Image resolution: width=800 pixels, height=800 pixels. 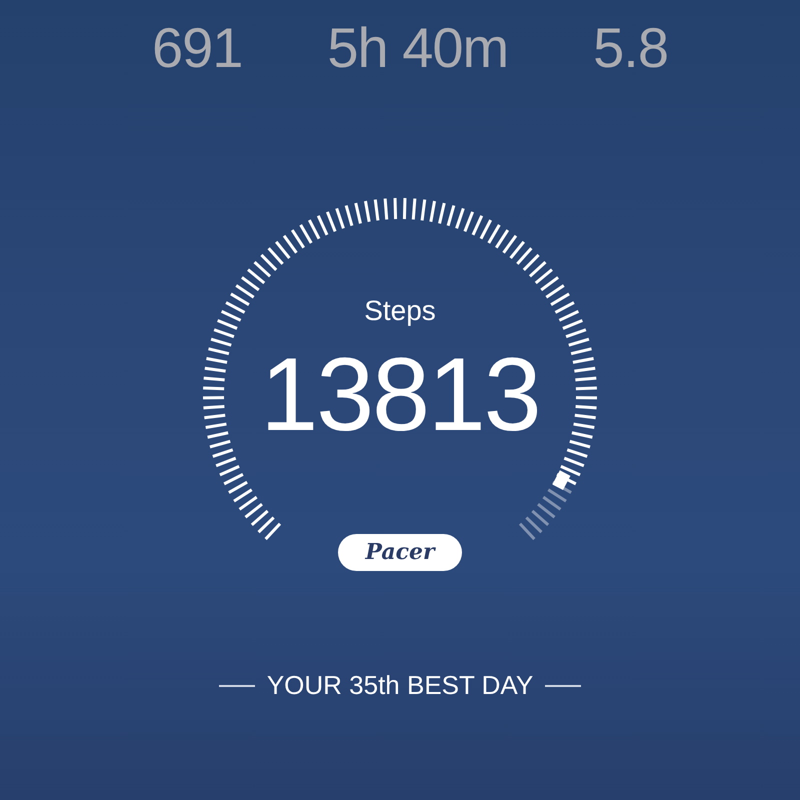 What do you see at coordinates (197, 48) in the screenshot?
I see `stat-value: 691` at bounding box center [197, 48].